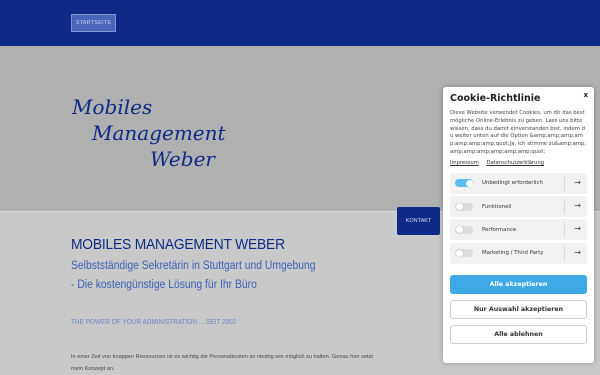 Image resolution: width=600 pixels, height=375 pixels. What do you see at coordinates (497, 206) in the screenshot?
I see `category-label: Funktionell` at bounding box center [497, 206].